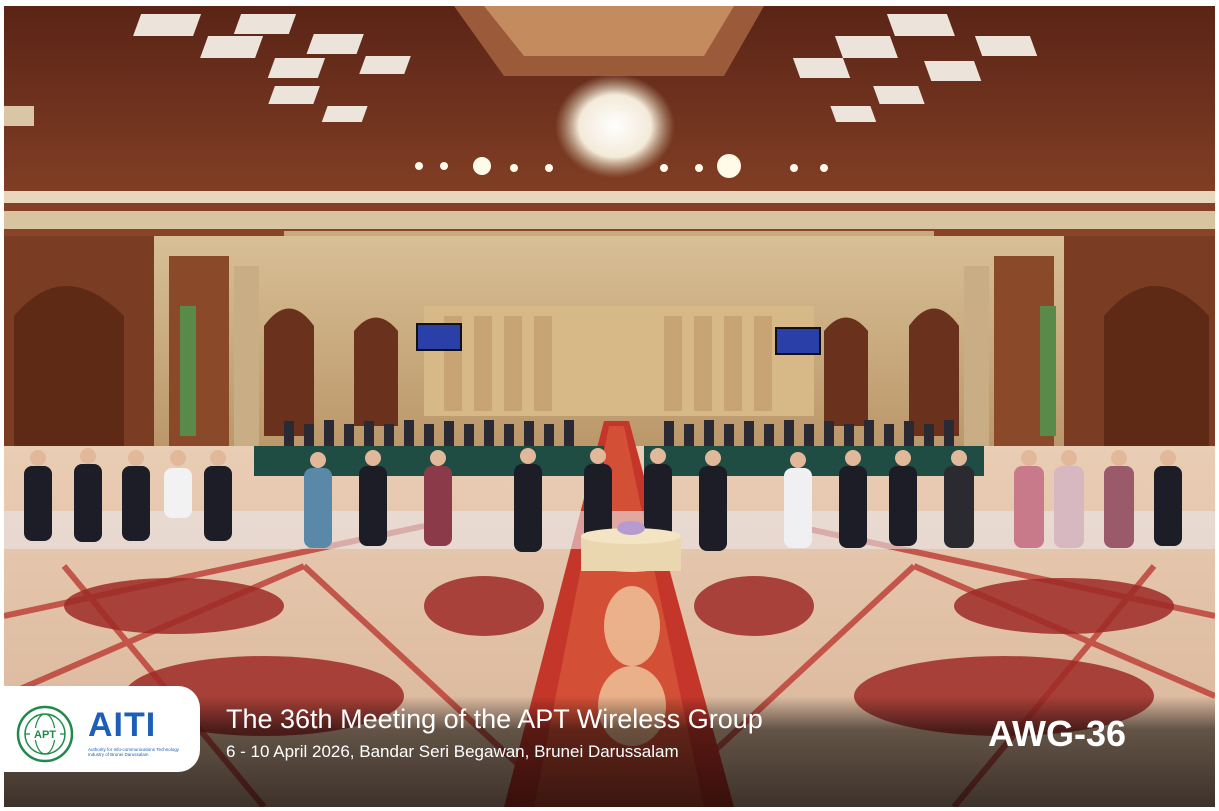 This screenshot has height=811, width=1219. I want to click on screen-left, so click(439, 337).